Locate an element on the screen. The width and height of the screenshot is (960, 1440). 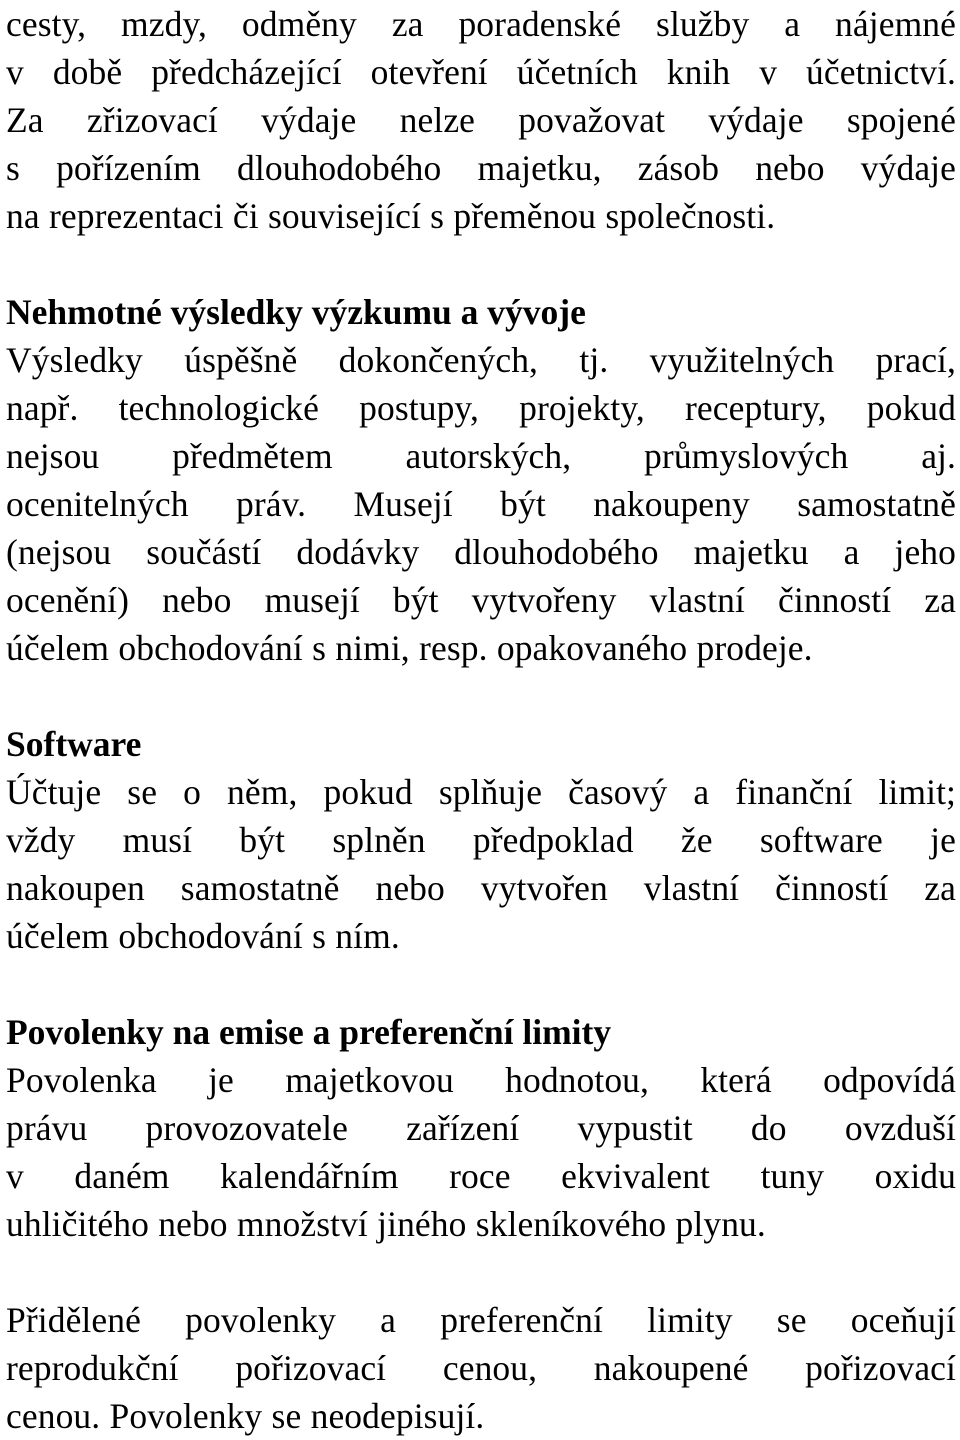
heading-software: Software is located at coordinates (74, 744).